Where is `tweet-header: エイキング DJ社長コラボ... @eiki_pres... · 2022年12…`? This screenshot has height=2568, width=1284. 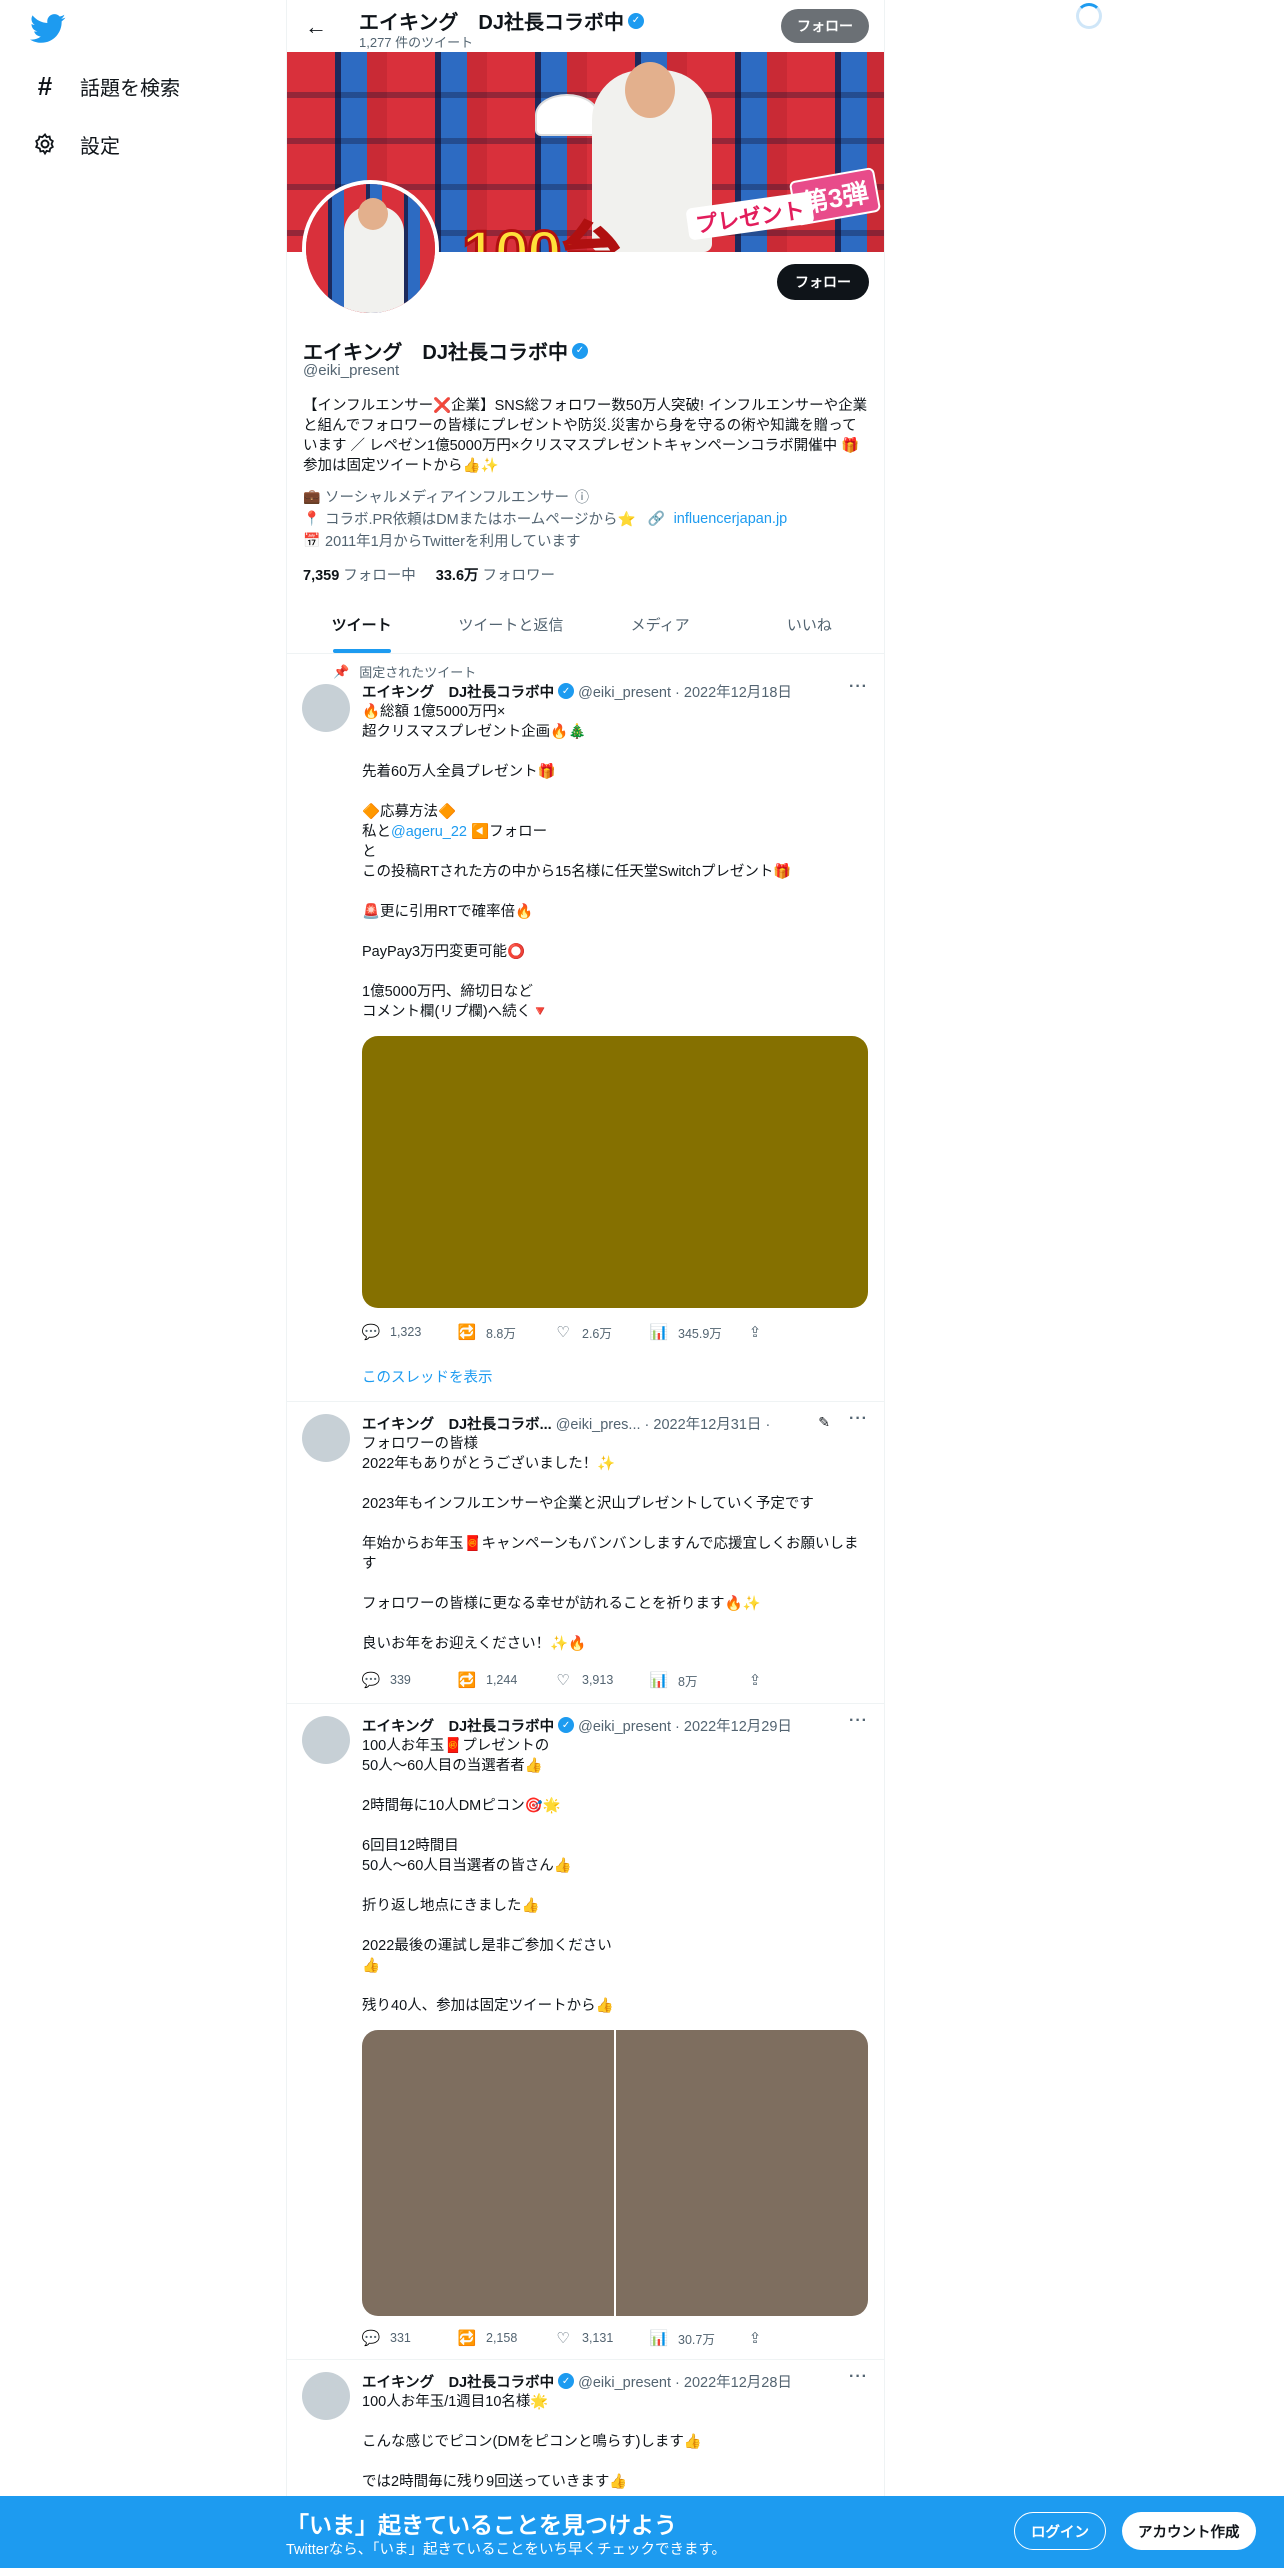 tweet-header: エイキング DJ社長コラボ... @eiki_pres... · 2022年12… is located at coordinates (566, 1424).